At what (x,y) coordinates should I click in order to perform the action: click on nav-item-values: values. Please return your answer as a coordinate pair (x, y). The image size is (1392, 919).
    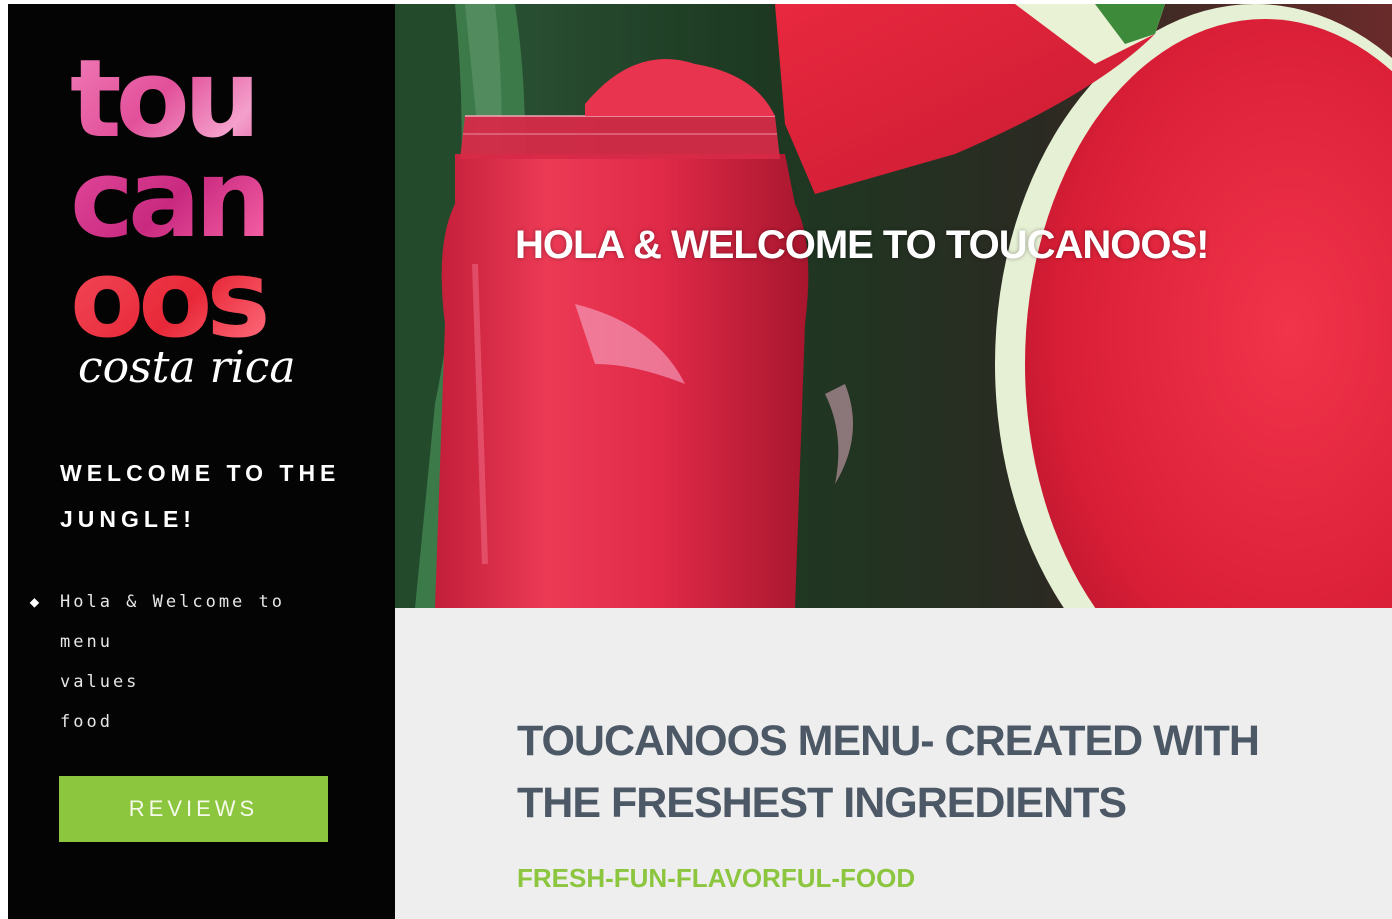
    Looking at the image, I should click on (192, 682).